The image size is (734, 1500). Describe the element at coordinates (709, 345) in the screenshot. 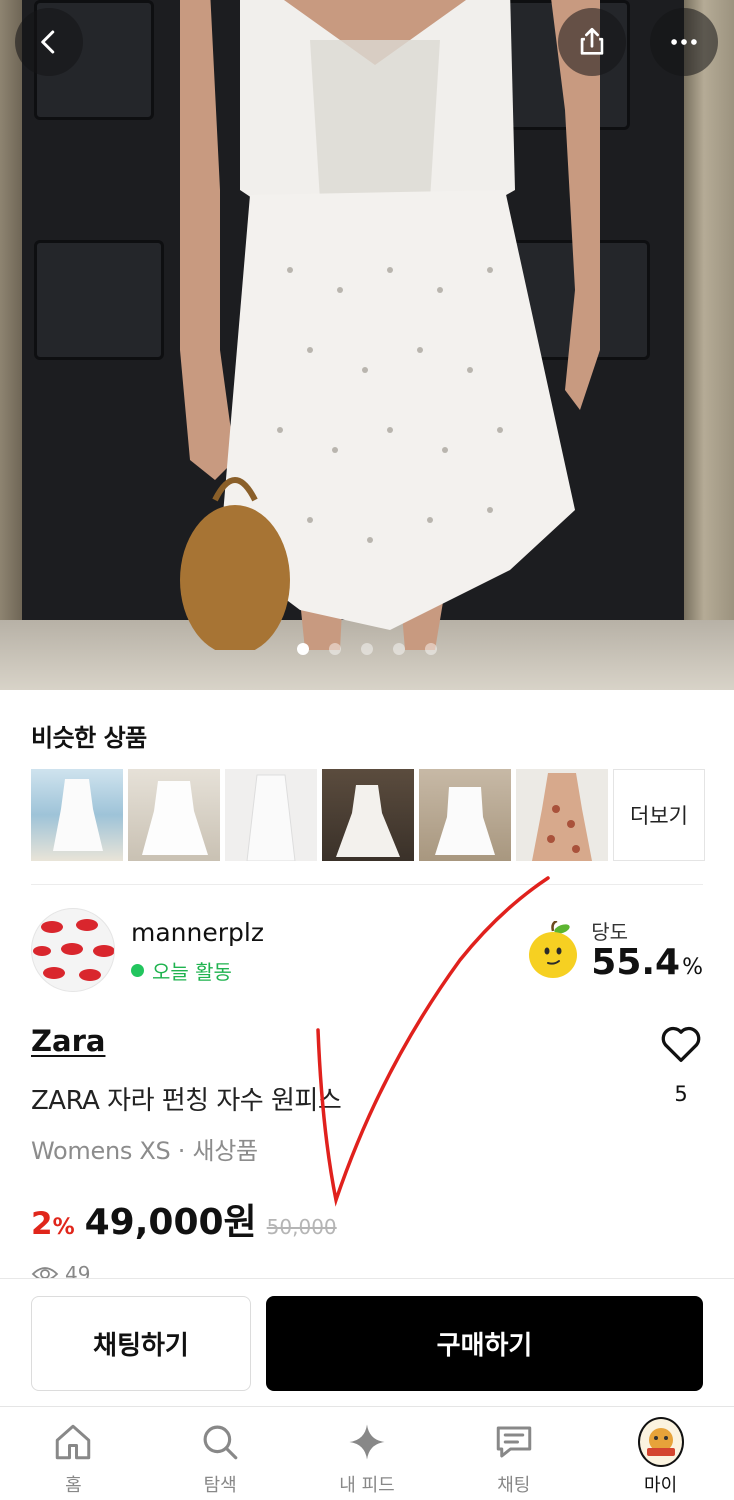

I see `stone-wall-right` at that location.